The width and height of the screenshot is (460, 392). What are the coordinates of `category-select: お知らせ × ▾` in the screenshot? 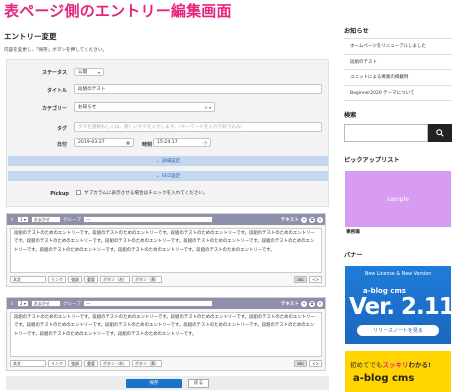 It's located at (144, 107).